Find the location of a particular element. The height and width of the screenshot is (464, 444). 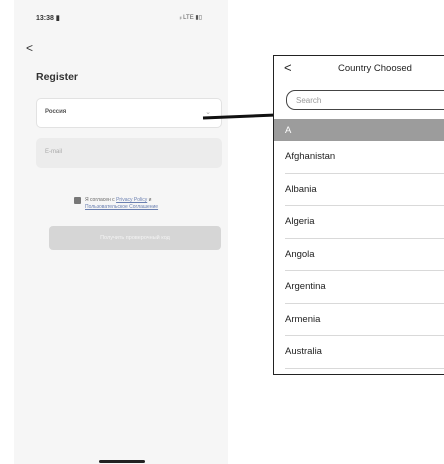

back-arrow-icon: < is located at coordinates (288, 67).